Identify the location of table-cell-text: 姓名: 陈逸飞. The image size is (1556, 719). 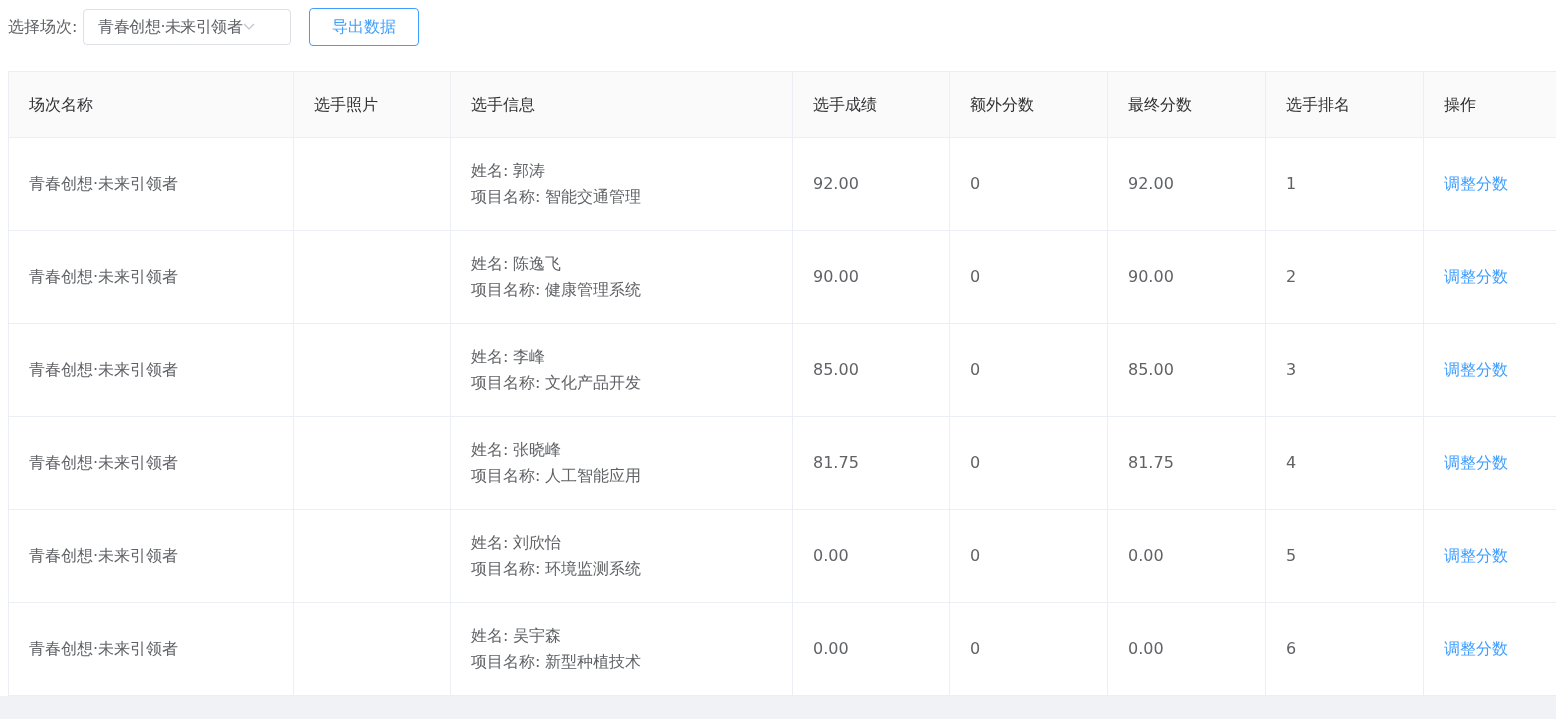
(516, 264).